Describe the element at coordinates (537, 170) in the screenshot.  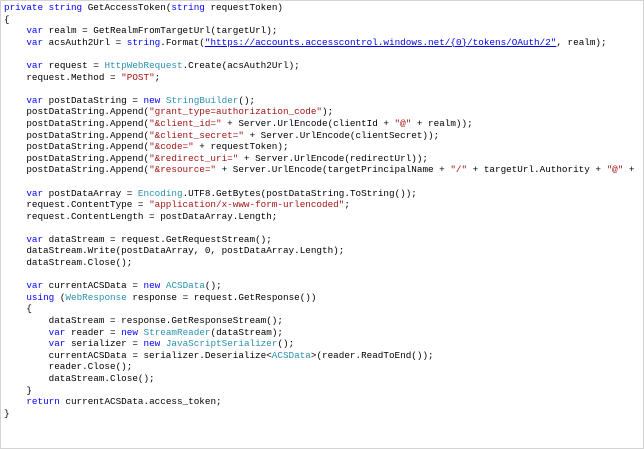
I see `code-text: + targetUrl.Authority +` at that location.